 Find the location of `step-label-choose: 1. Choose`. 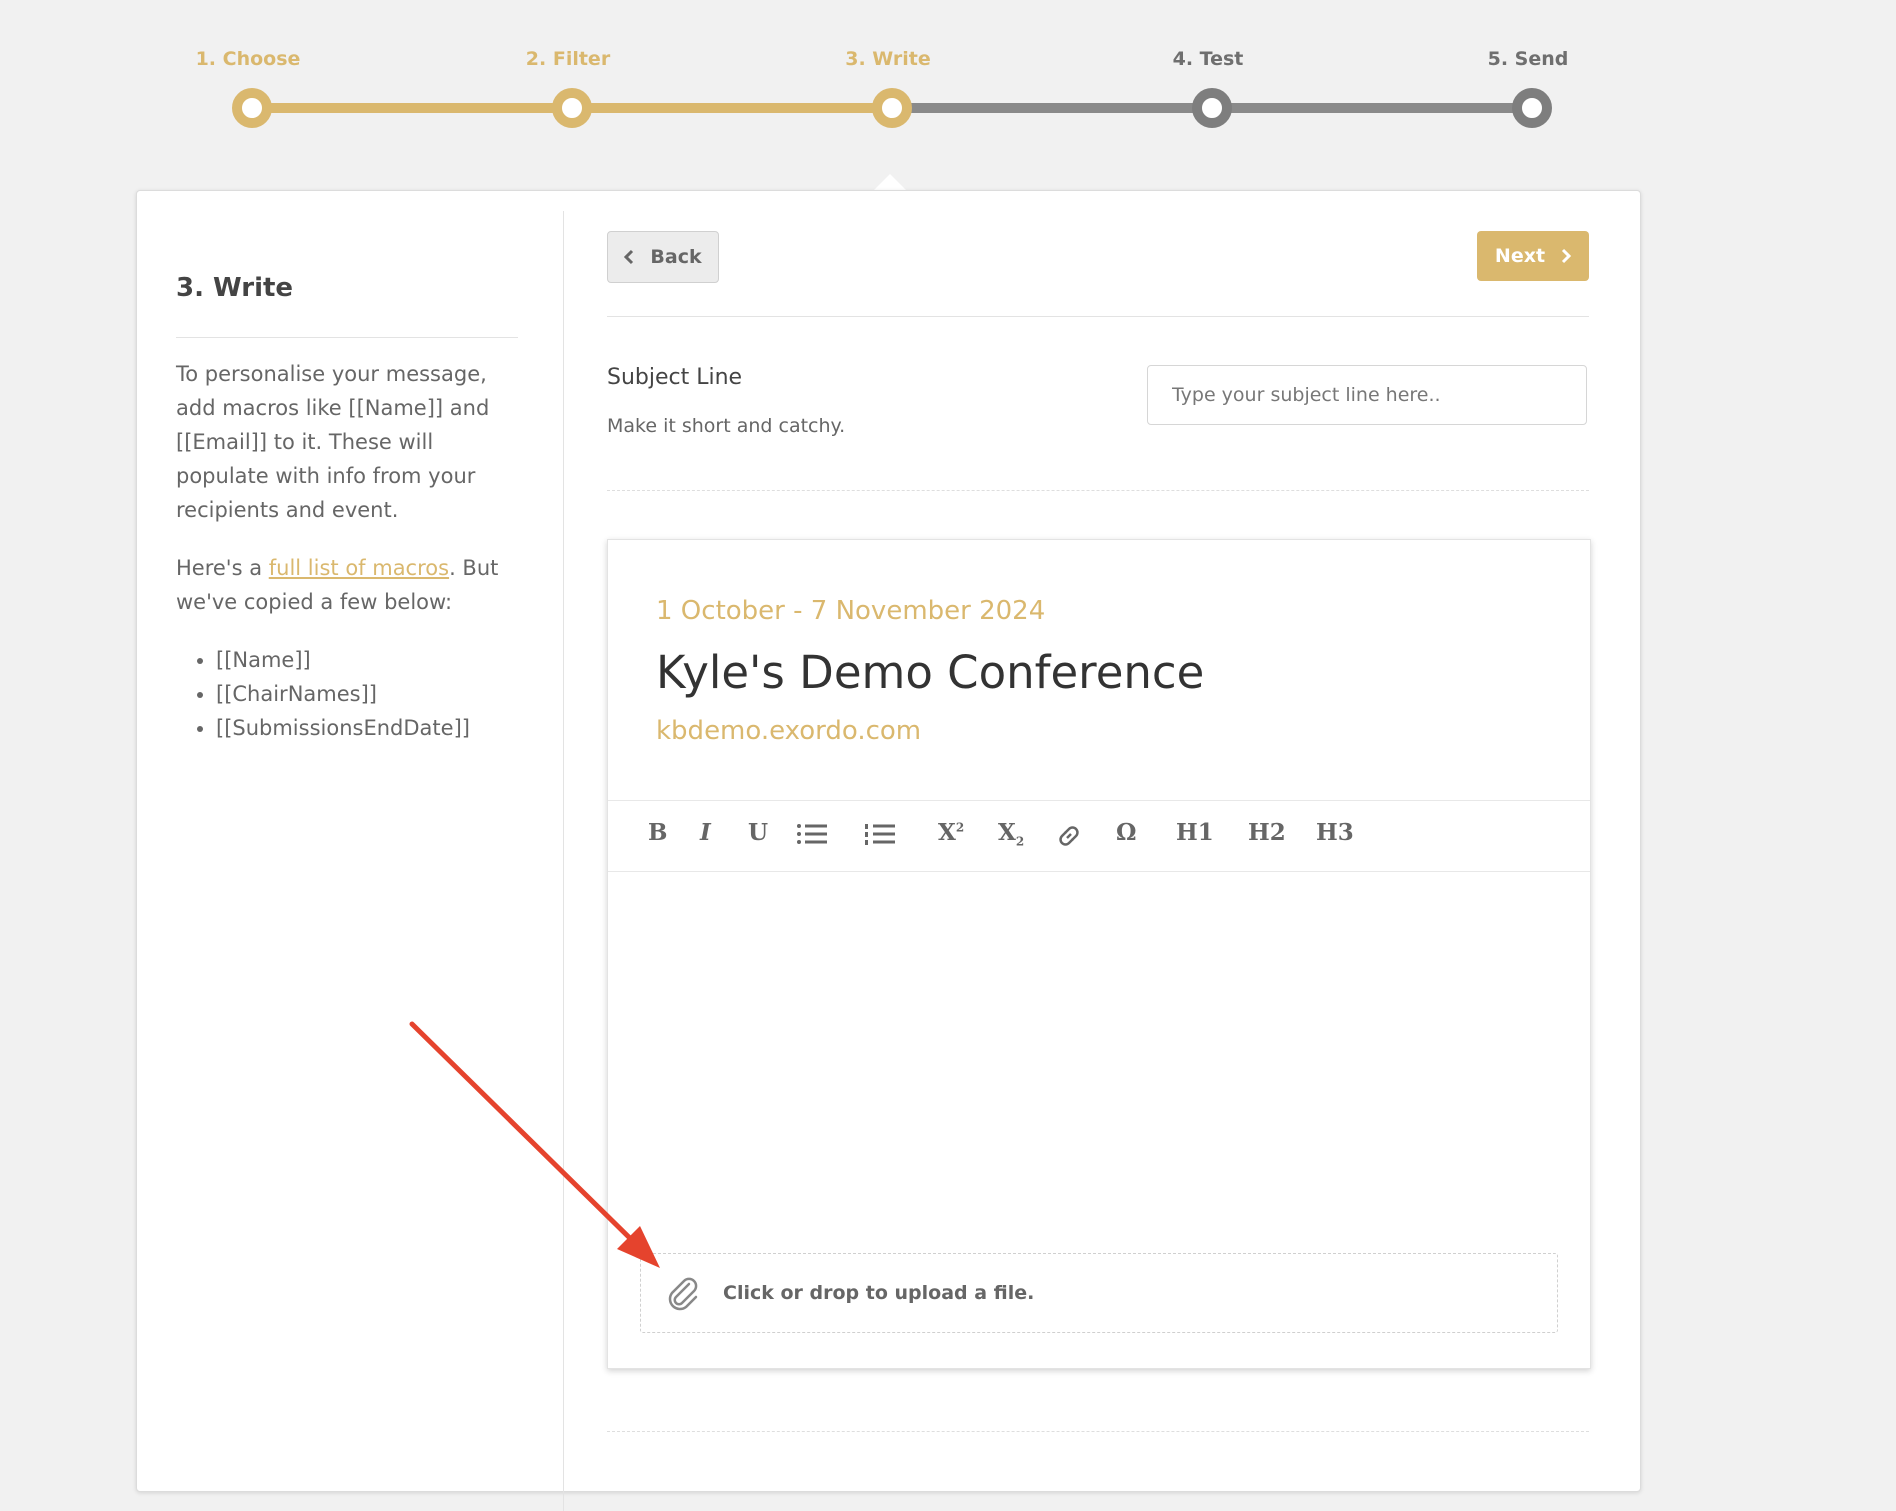

step-label-choose: 1. Choose is located at coordinates (248, 59).